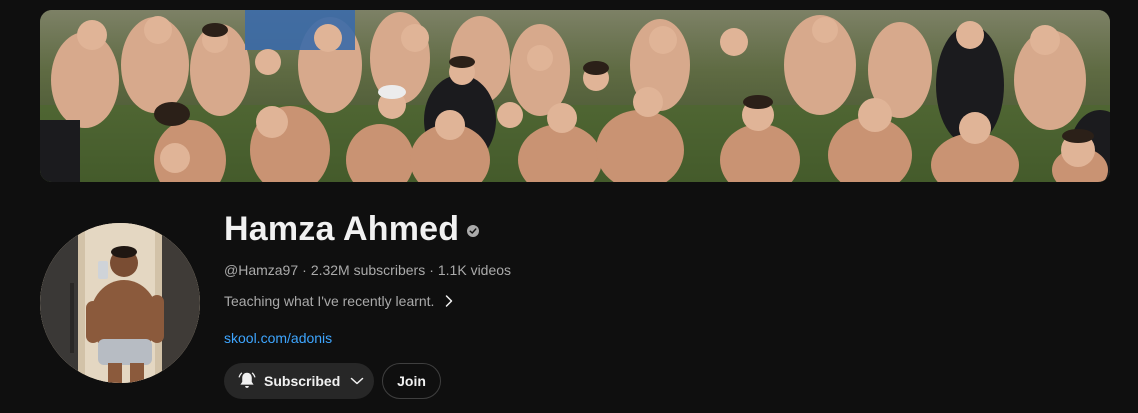 The image size is (1138, 413). What do you see at coordinates (247, 381) in the screenshot?
I see `bell-notification-icon` at bounding box center [247, 381].